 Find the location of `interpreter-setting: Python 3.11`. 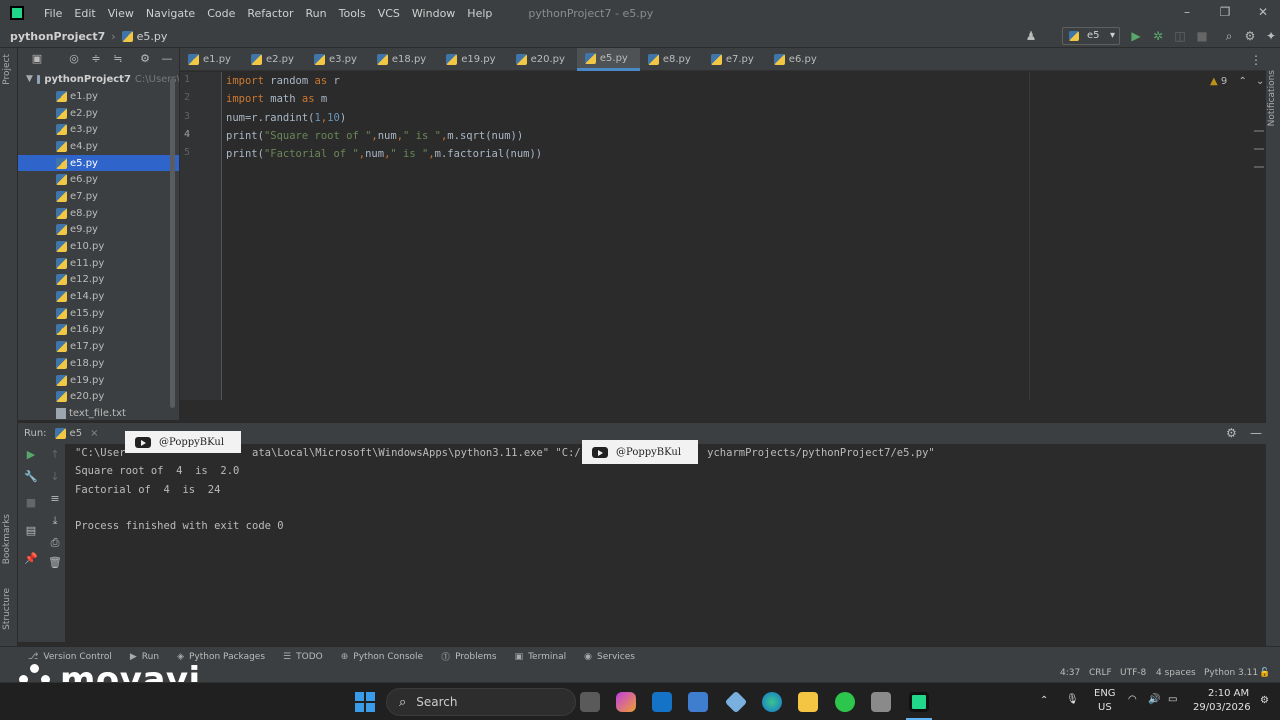

interpreter-setting: Python 3.11 is located at coordinates (1231, 673).